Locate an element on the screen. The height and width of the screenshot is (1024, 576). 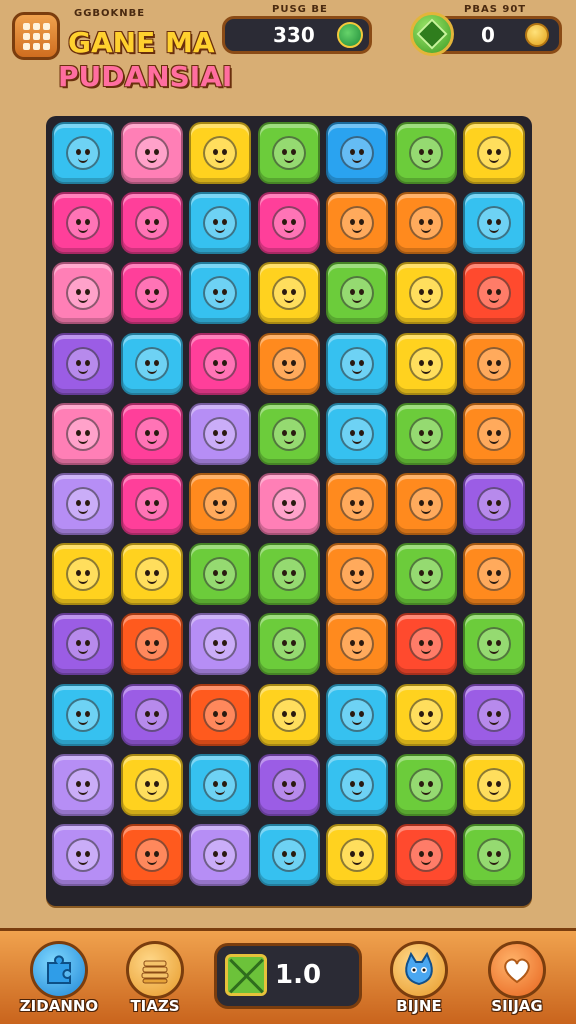
zidanno-button: ZIDANNO is located at coordinates (59, 981).